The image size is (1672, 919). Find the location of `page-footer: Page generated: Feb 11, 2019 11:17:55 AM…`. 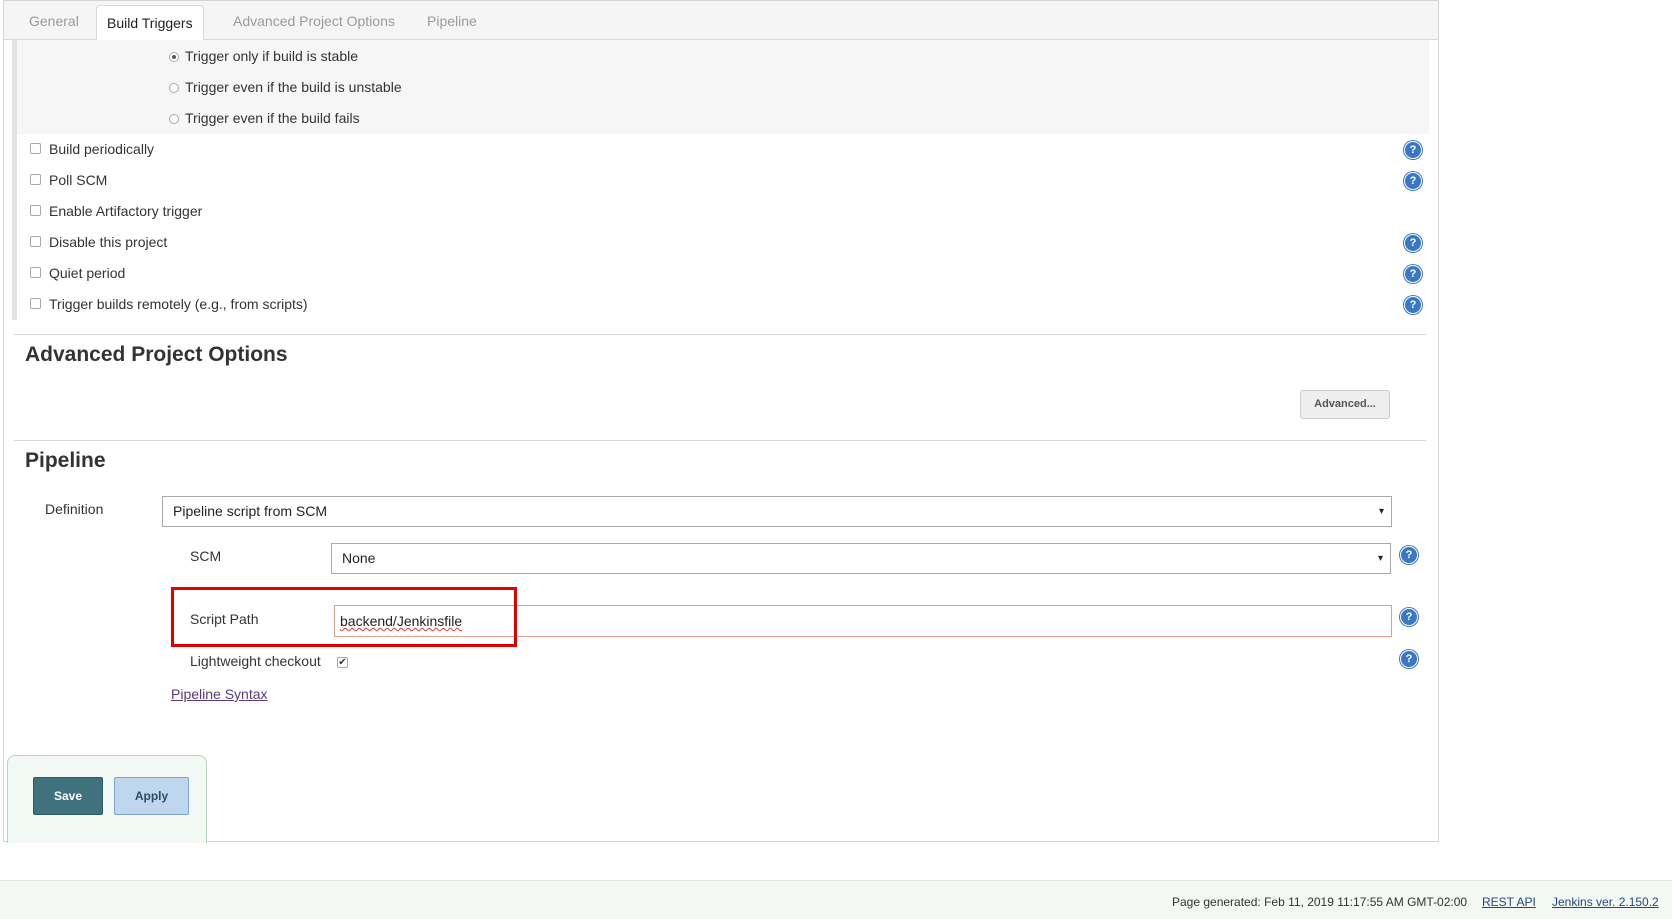

page-footer: Page generated: Feb 11, 2019 11:17:55 AM… is located at coordinates (836, 899).